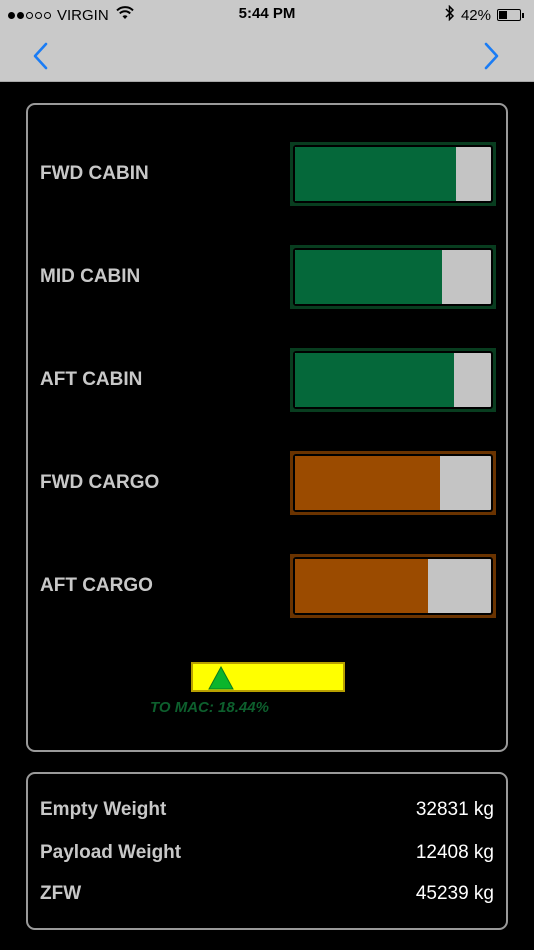 The image size is (534, 950). I want to click on status-bar: VIRGIN 5:44 PM 42%, so click(267, 15).